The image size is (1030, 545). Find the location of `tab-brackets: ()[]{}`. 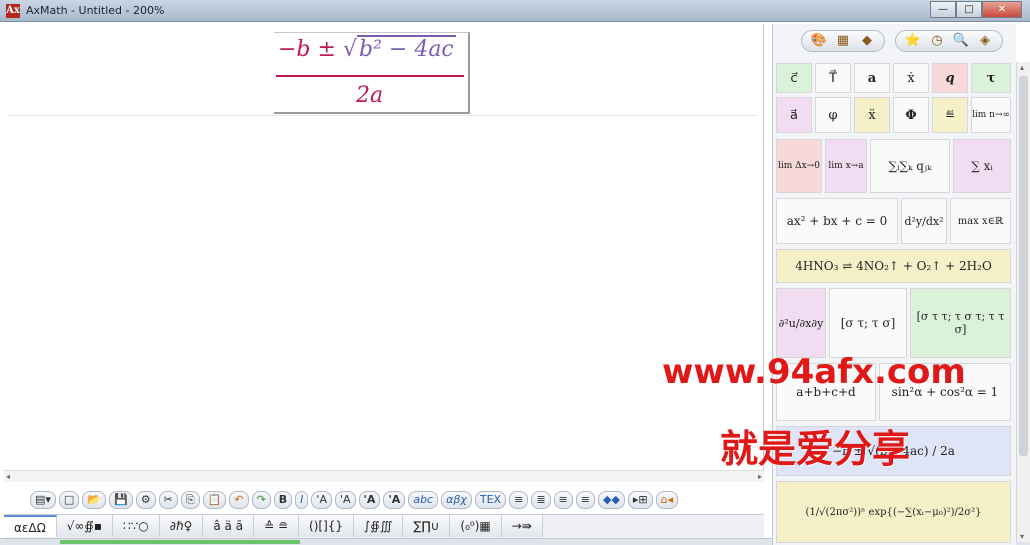

tab-brackets: ()[]{} is located at coordinates (327, 526).